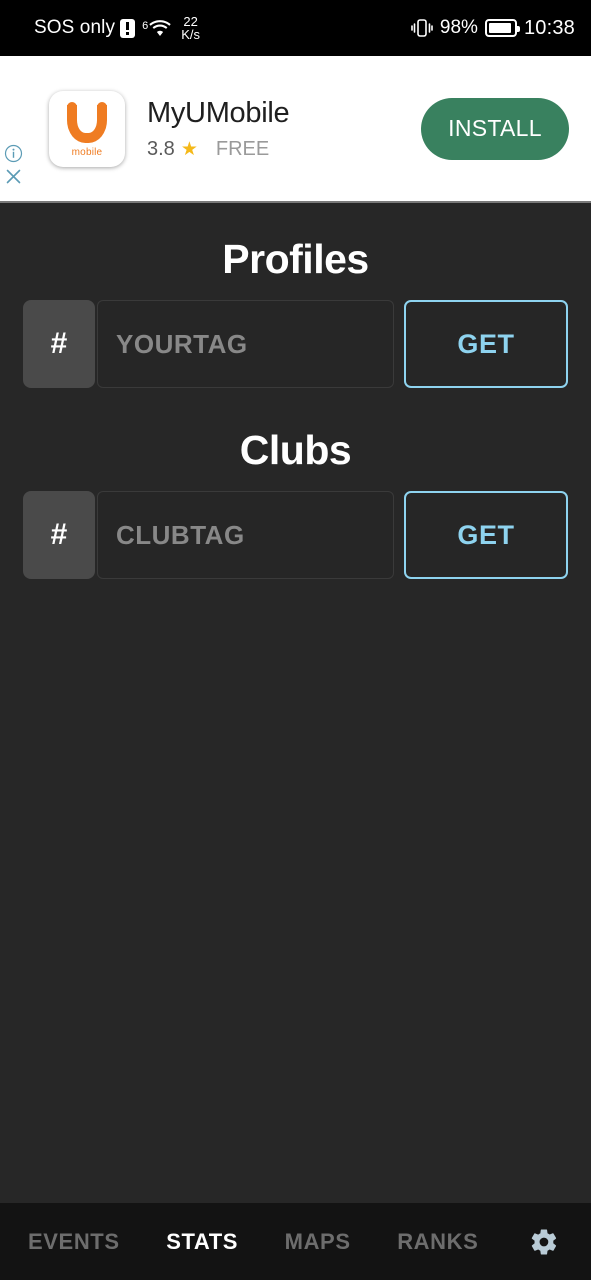  I want to click on network-generation-label: 6, so click(145, 26).